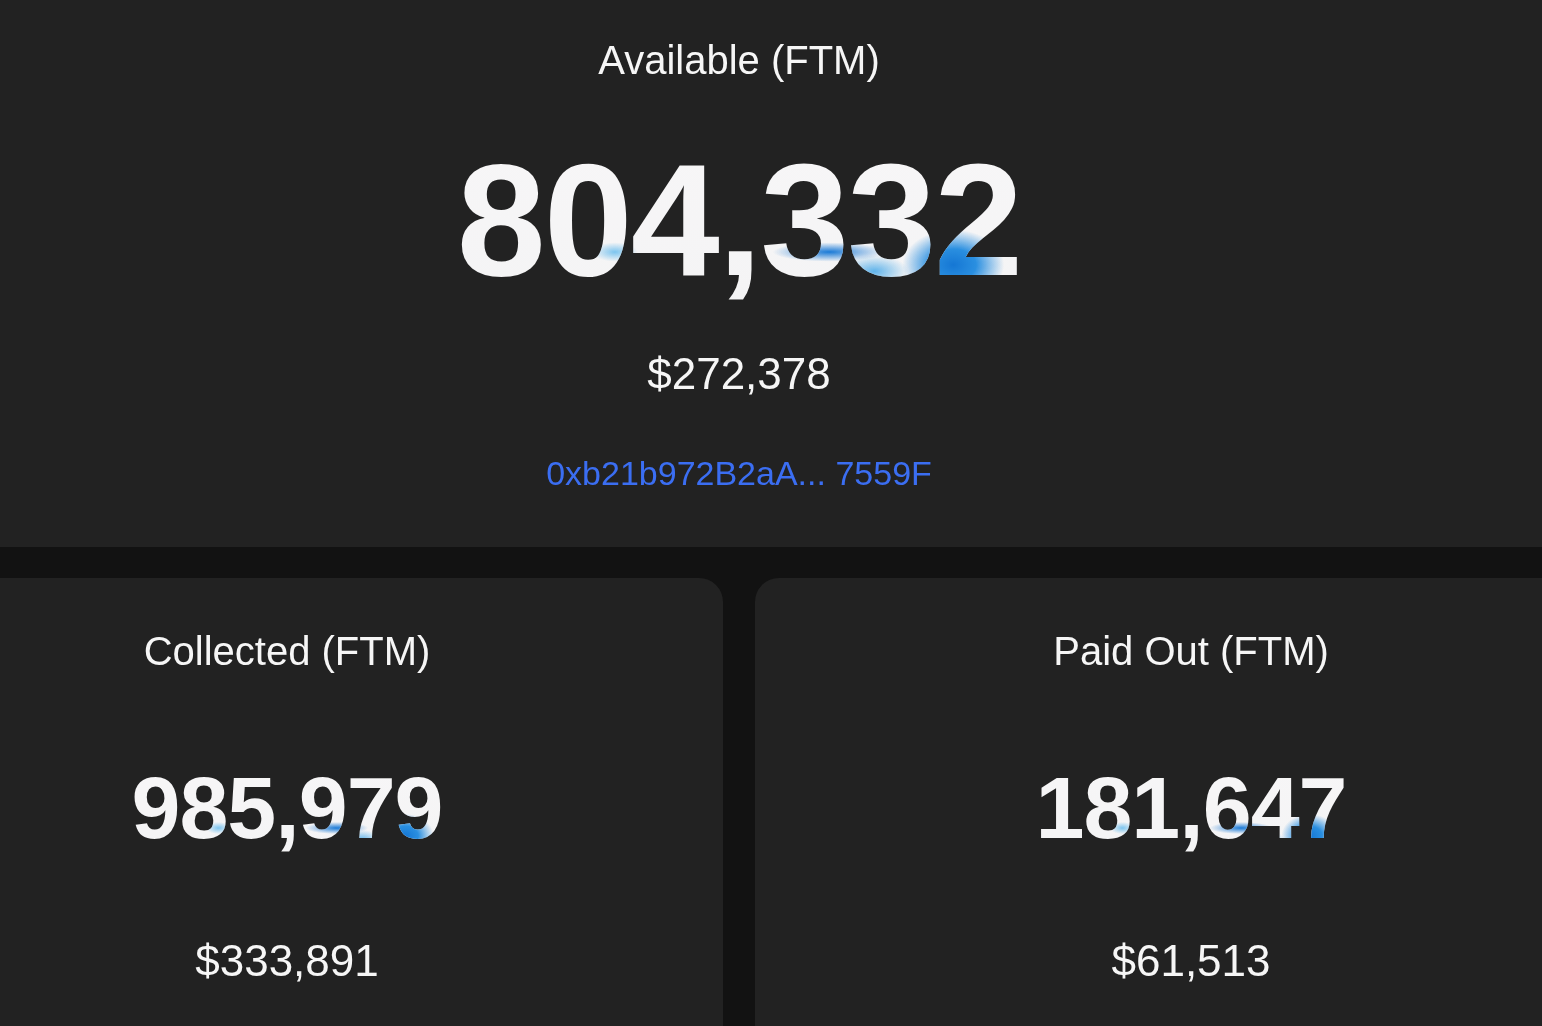 The image size is (1542, 1026). Describe the element at coordinates (739, 473) in the screenshot. I see `wallet-address-link: 0xb21b972B2aA... 7559F` at that location.